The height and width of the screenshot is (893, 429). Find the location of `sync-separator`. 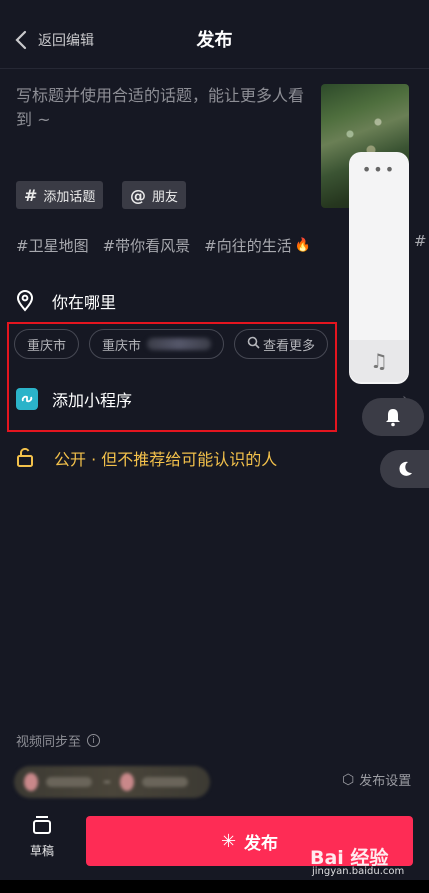

sync-separator is located at coordinates (107, 782).